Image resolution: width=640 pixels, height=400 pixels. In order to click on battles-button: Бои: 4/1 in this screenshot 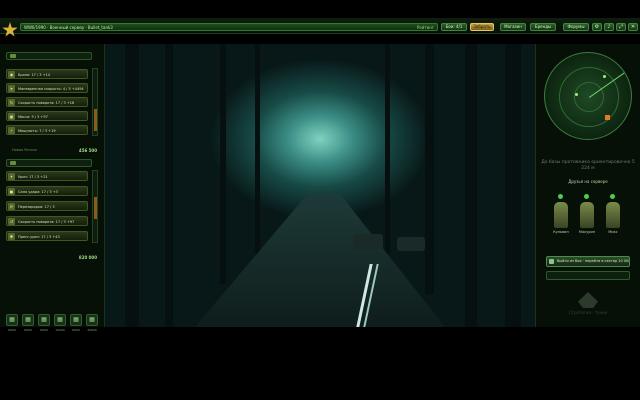, I will do `click(454, 27)`.